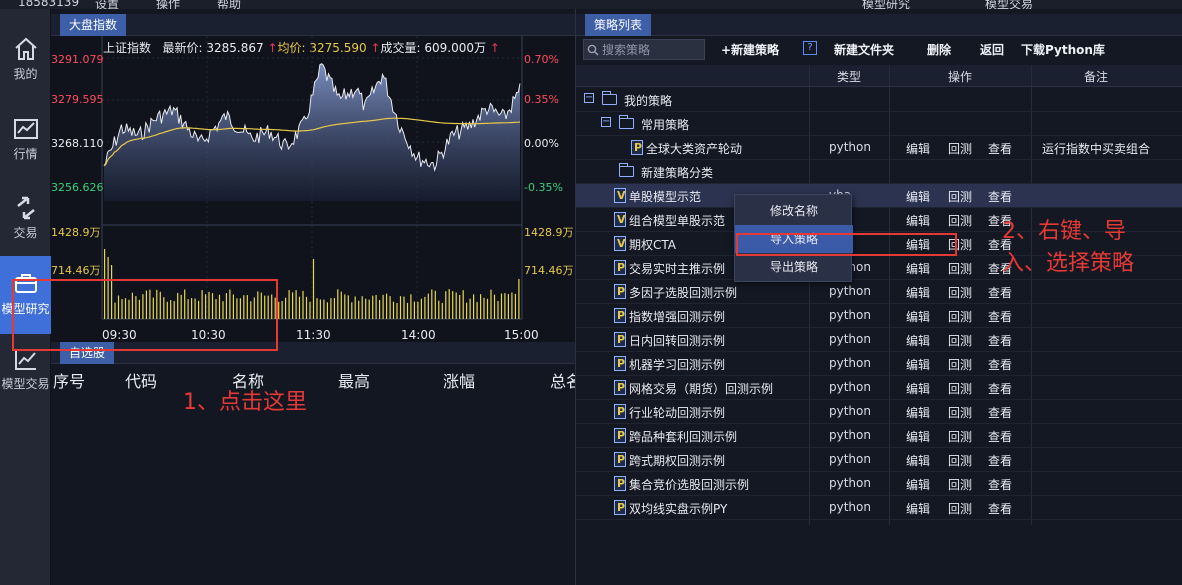 This screenshot has width=1182, height=585. I want to click on col-note: 备注, so click(1096, 76).